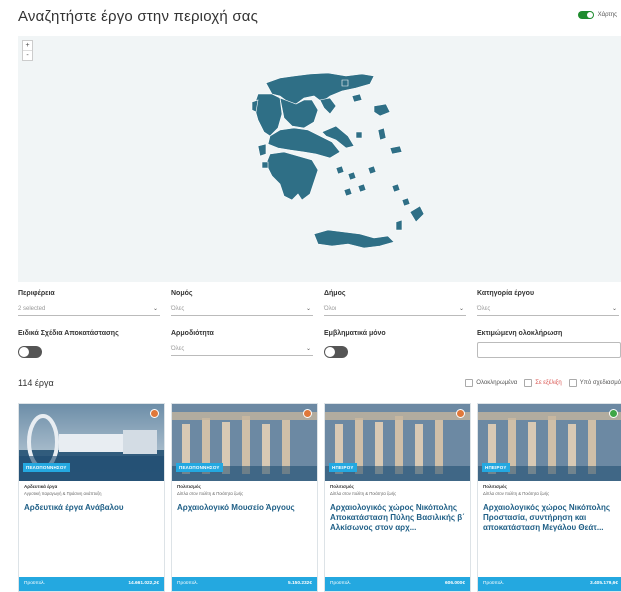 The width and height of the screenshot is (621, 592). I want to click on status-filter-in-progress: Σε εξέλιξη, so click(543, 383).